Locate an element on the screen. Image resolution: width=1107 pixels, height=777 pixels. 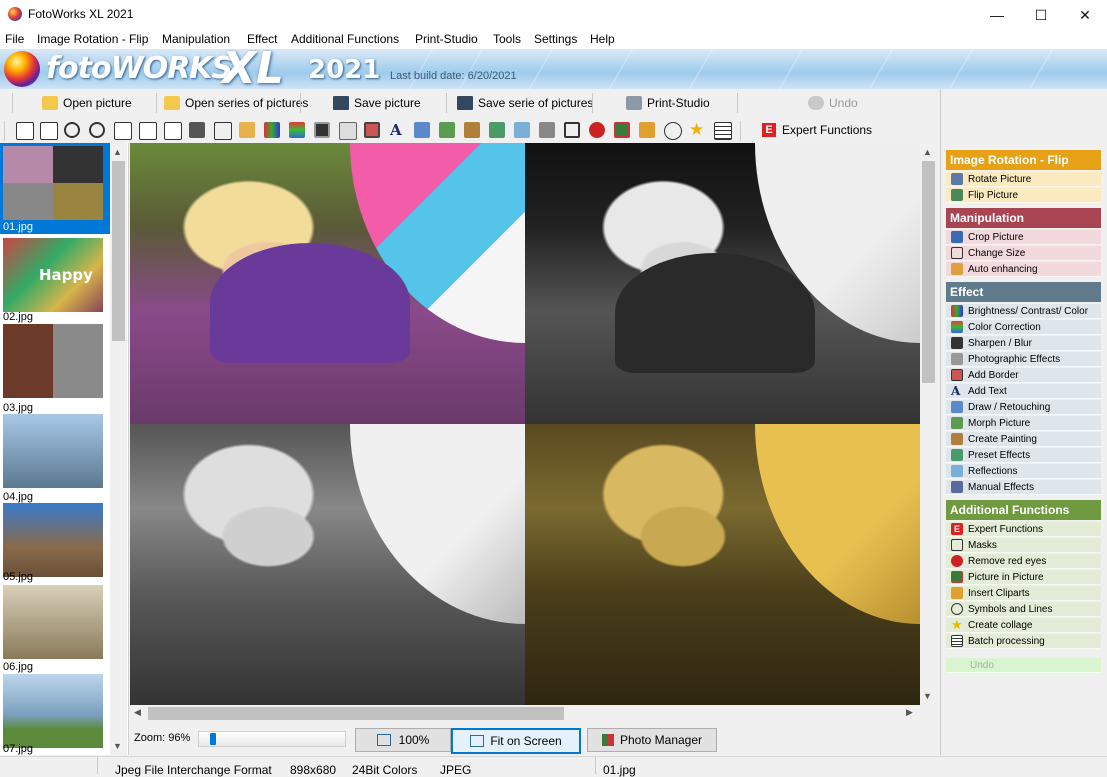
panel-undo-button: Undo is located at coordinates (1023, 665).